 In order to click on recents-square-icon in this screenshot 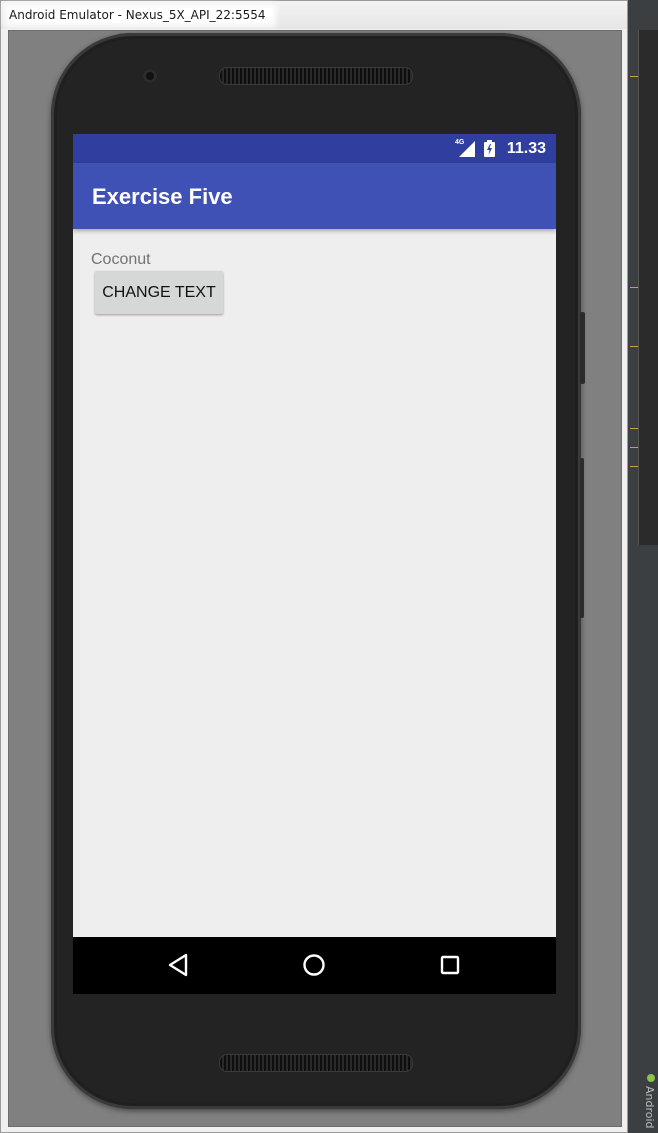, I will do `click(450, 965)`.